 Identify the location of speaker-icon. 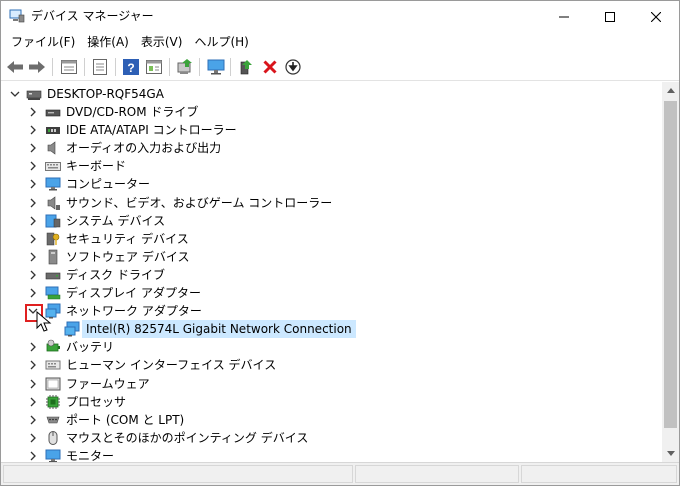
(53, 148).